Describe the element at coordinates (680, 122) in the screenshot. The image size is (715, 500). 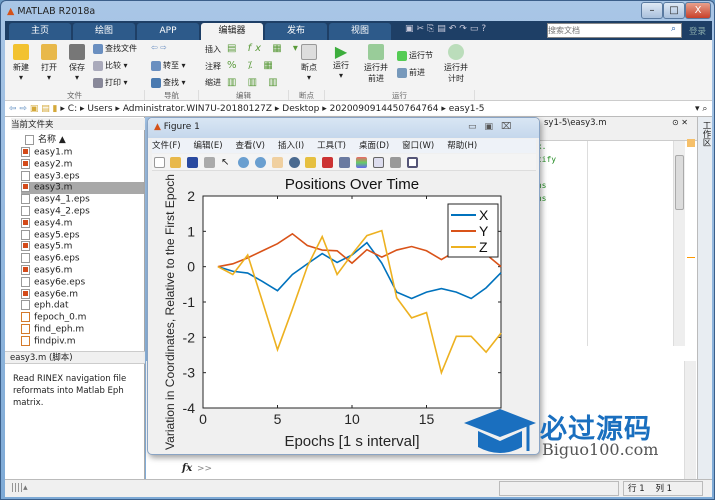
I see `close-editor-icon: ⊙ ✕` at that location.